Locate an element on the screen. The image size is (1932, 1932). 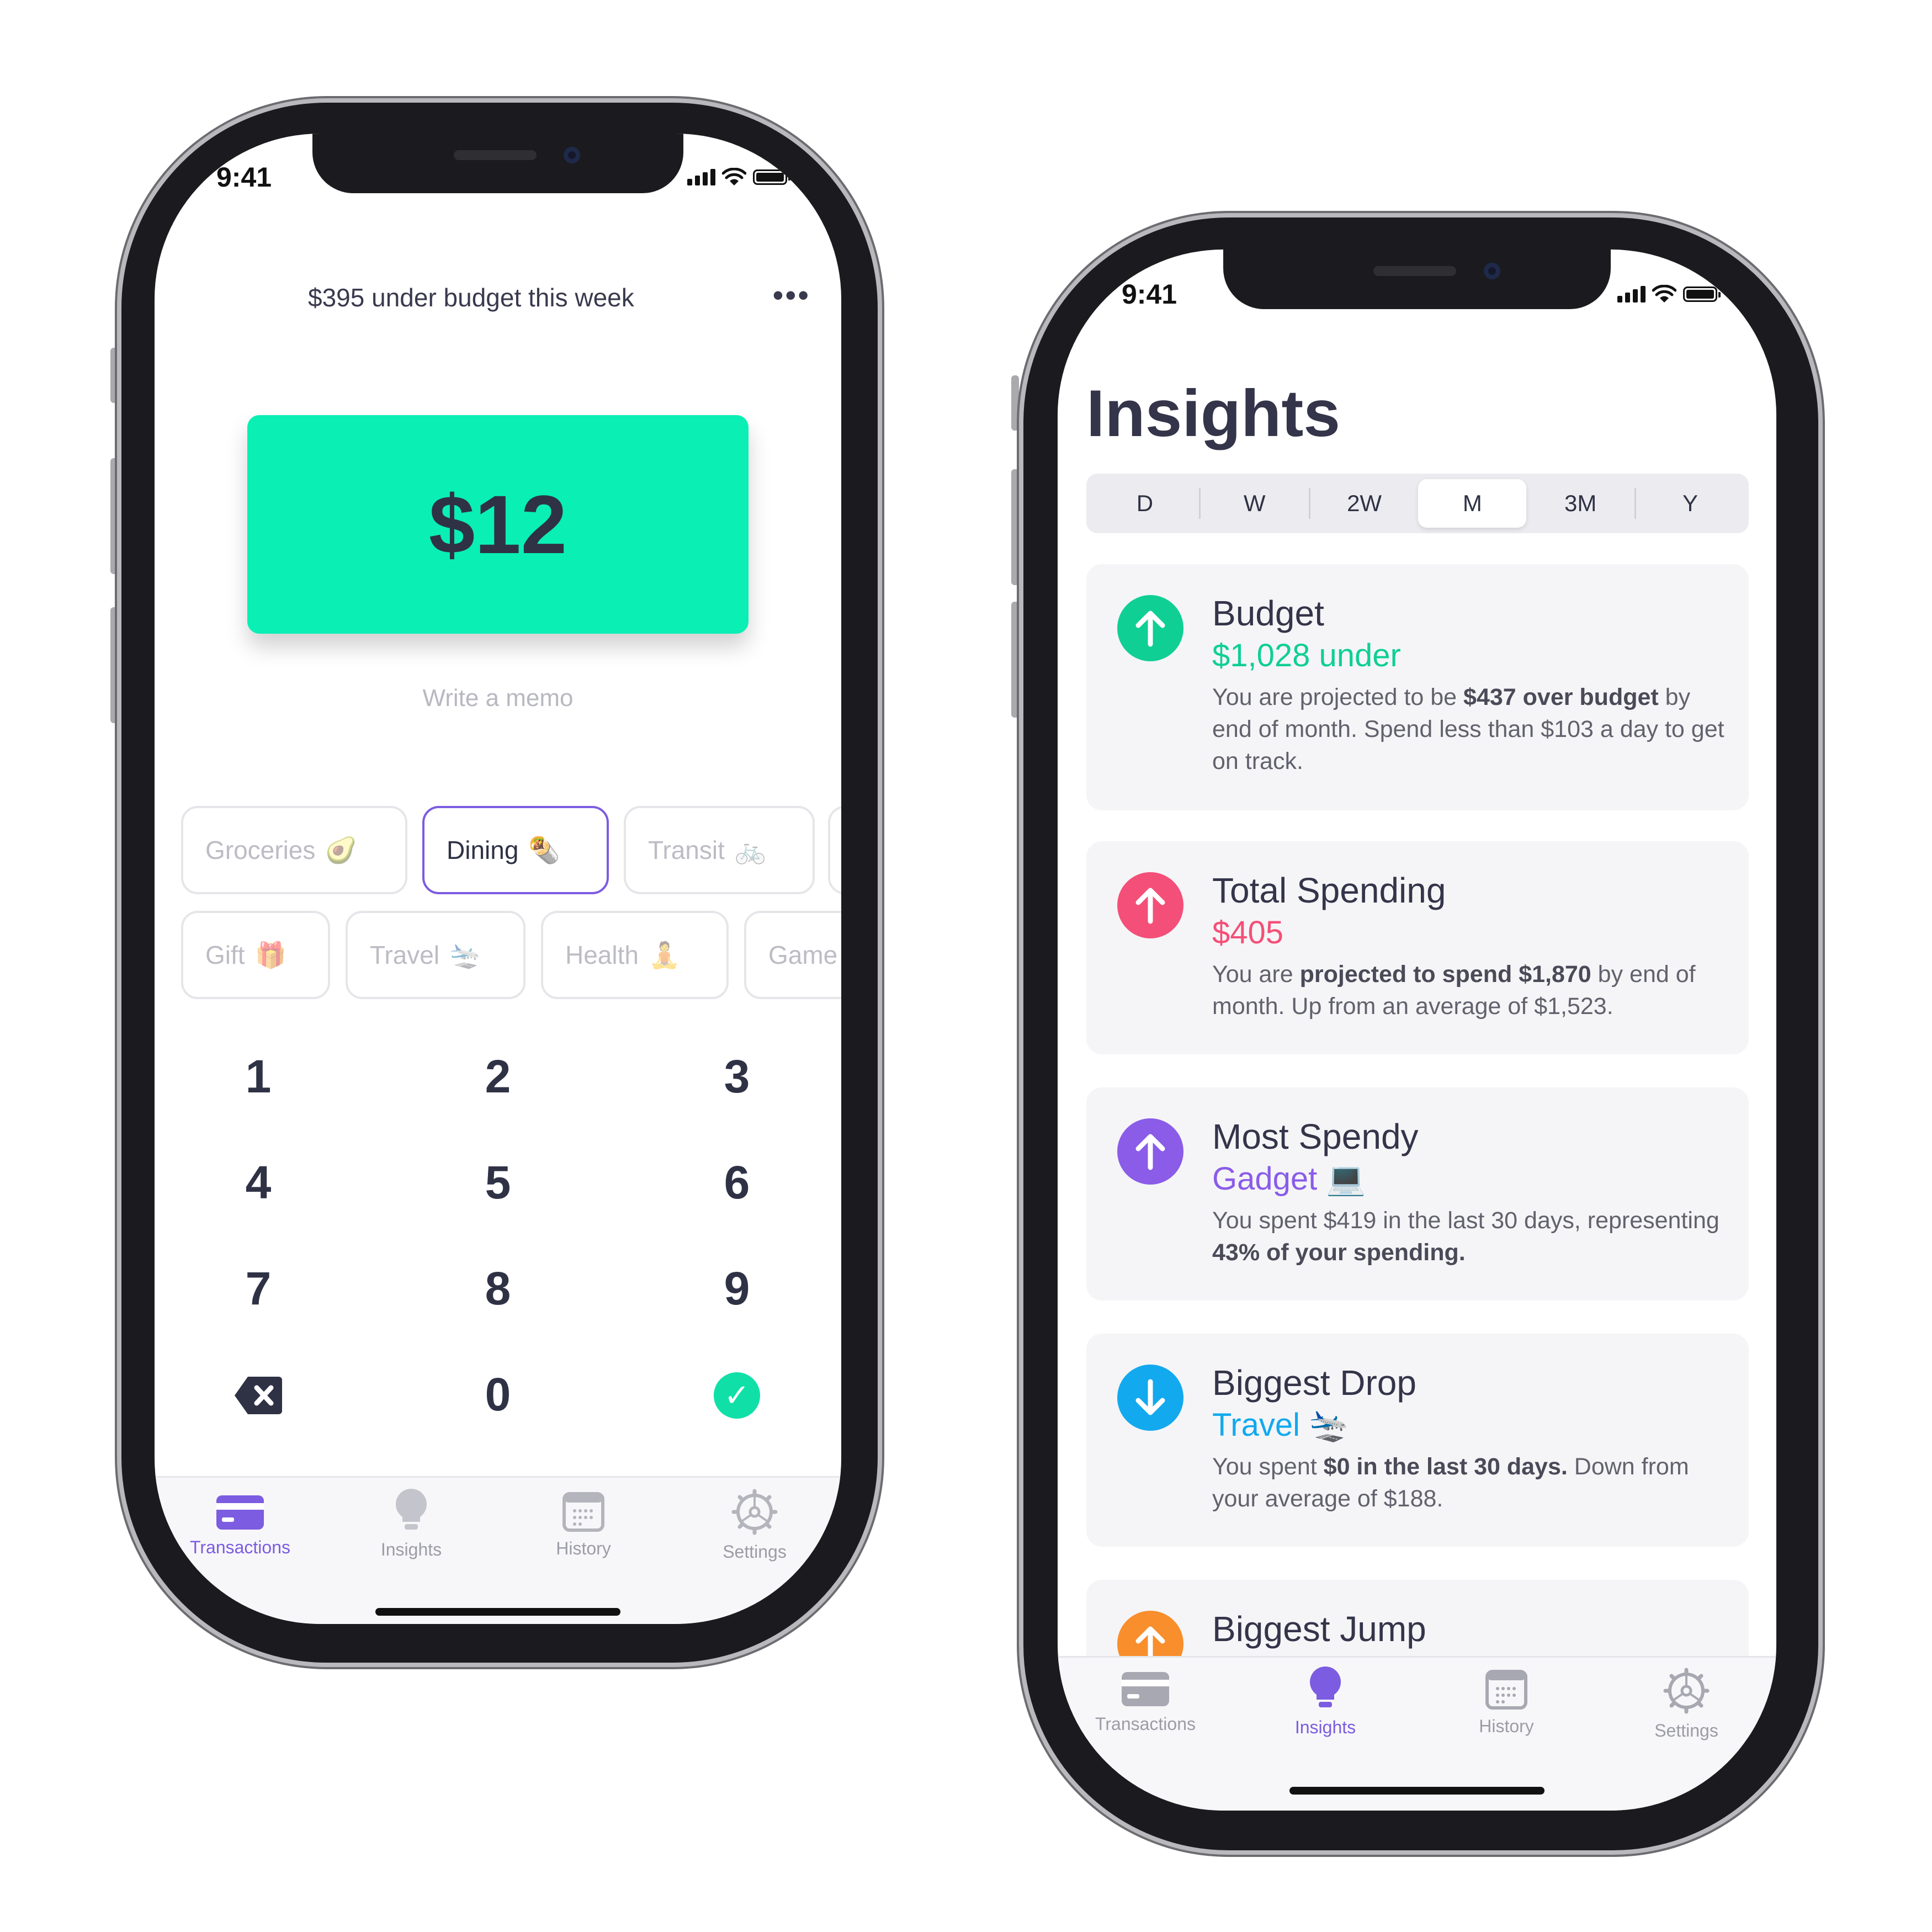
card-title: Biggest Drop is located at coordinates (1314, 1383).